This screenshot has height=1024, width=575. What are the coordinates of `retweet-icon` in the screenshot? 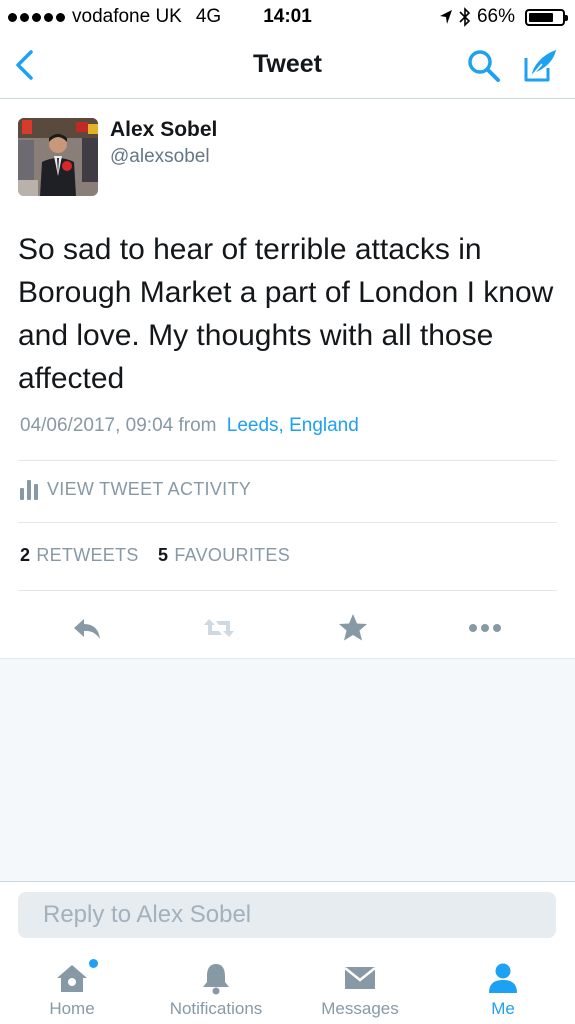 It's located at (219, 628).